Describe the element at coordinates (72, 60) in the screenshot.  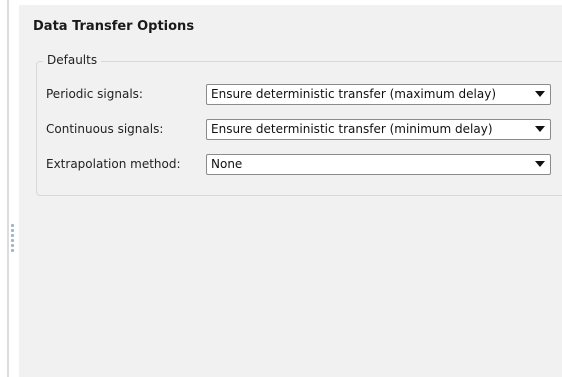
I see `defaults-group-legend: Defaults` at that location.